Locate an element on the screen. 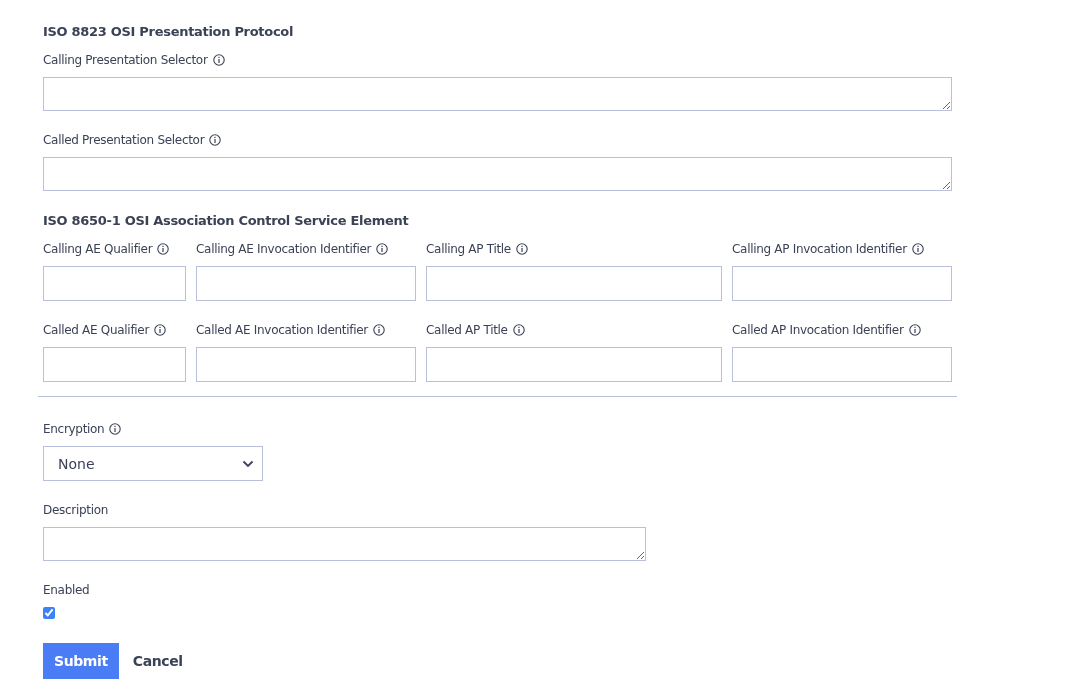 Image resolution: width=1070 pixels, height=697 pixels. section-title: ISO 8823 OSI Presentation Protocol is located at coordinates (169, 31).